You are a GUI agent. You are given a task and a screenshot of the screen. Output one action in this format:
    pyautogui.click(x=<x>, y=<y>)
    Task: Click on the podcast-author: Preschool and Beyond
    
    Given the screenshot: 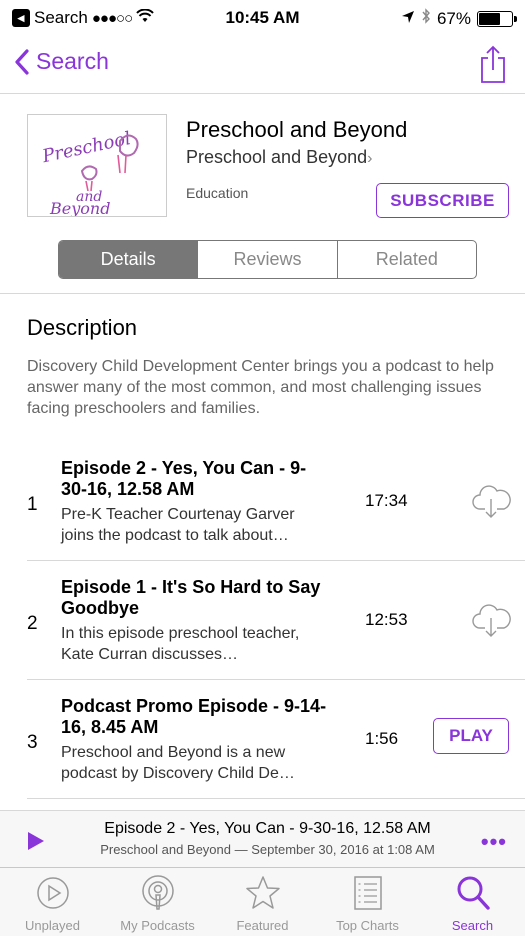 What is the action you would take?
    pyautogui.click(x=277, y=157)
    